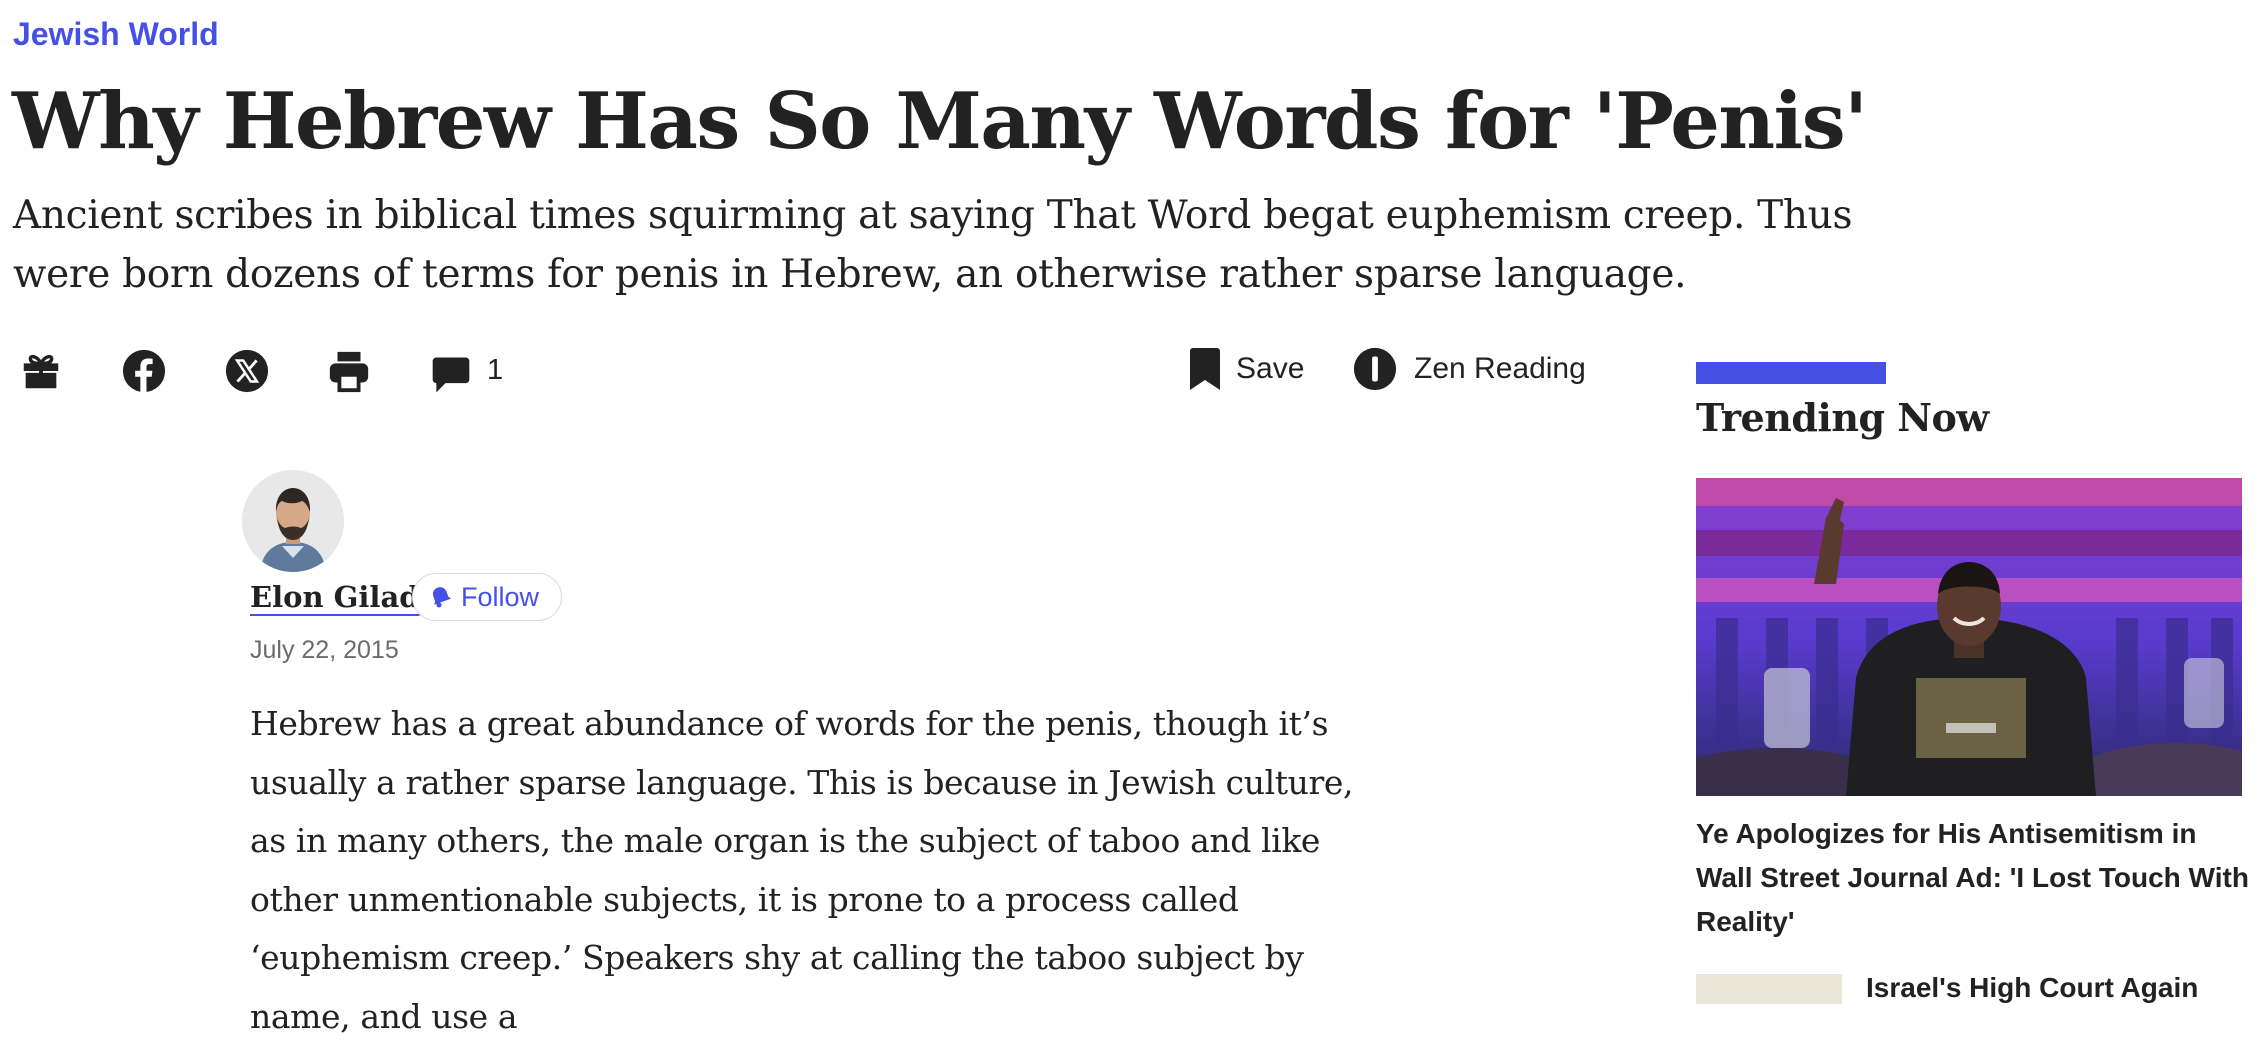 The image size is (2262, 1046). I want to click on follow-button: Follow, so click(487, 597).